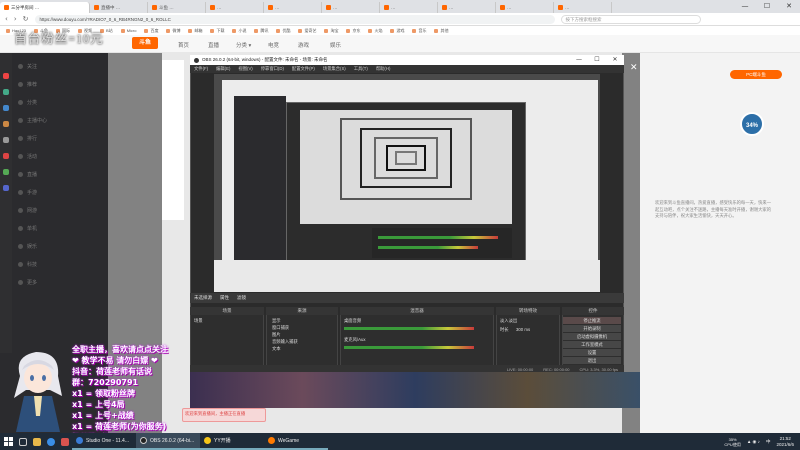 The height and width of the screenshot is (450, 800). What do you see at coordinates (441, 31) in the screenshot?
I see `bookmark-item: 其他` at bounding box center [441, 31].